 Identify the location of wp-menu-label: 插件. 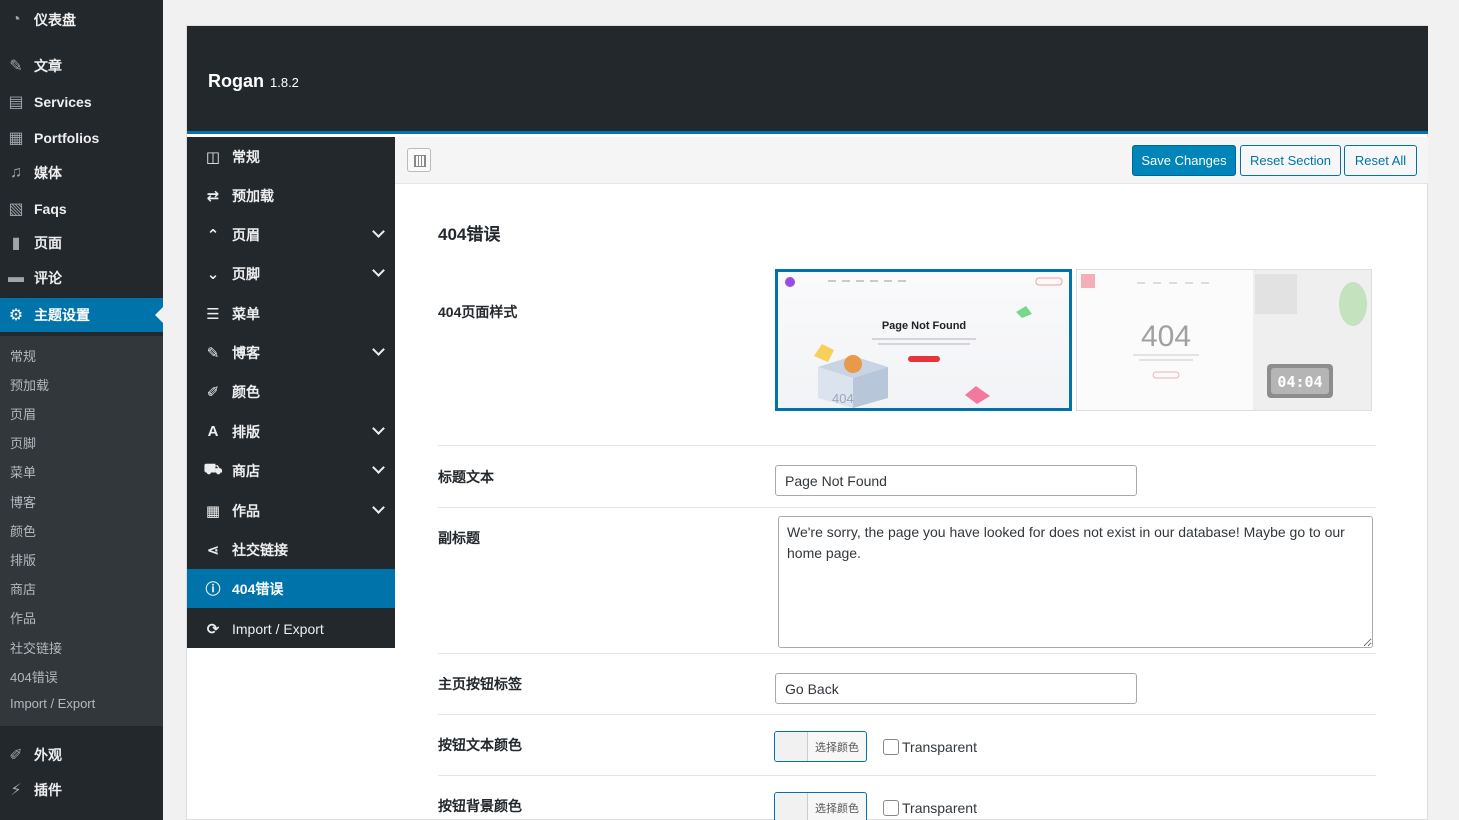
(48, 790).